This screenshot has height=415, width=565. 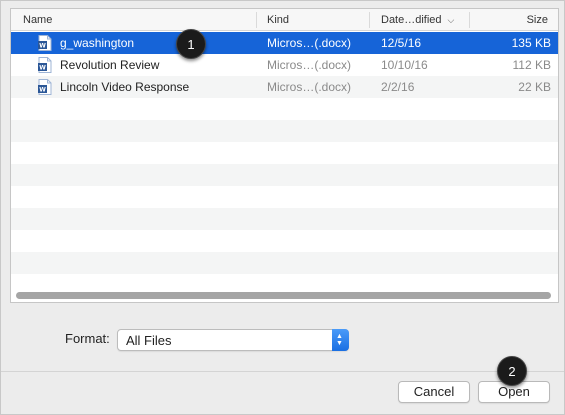 I want to click on column-header-name: Name, so click(x=37, y=20).